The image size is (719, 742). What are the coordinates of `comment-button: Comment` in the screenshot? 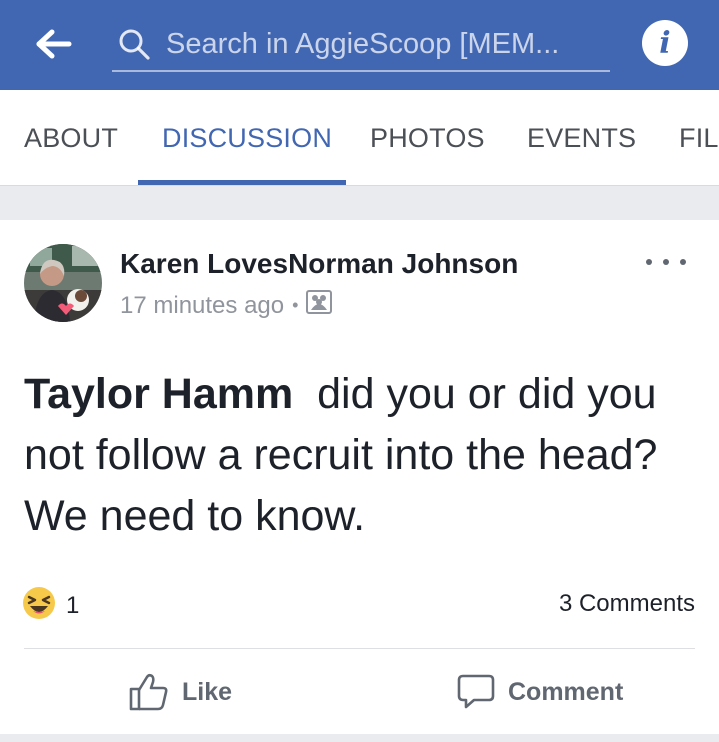 It's located at (539, 692).